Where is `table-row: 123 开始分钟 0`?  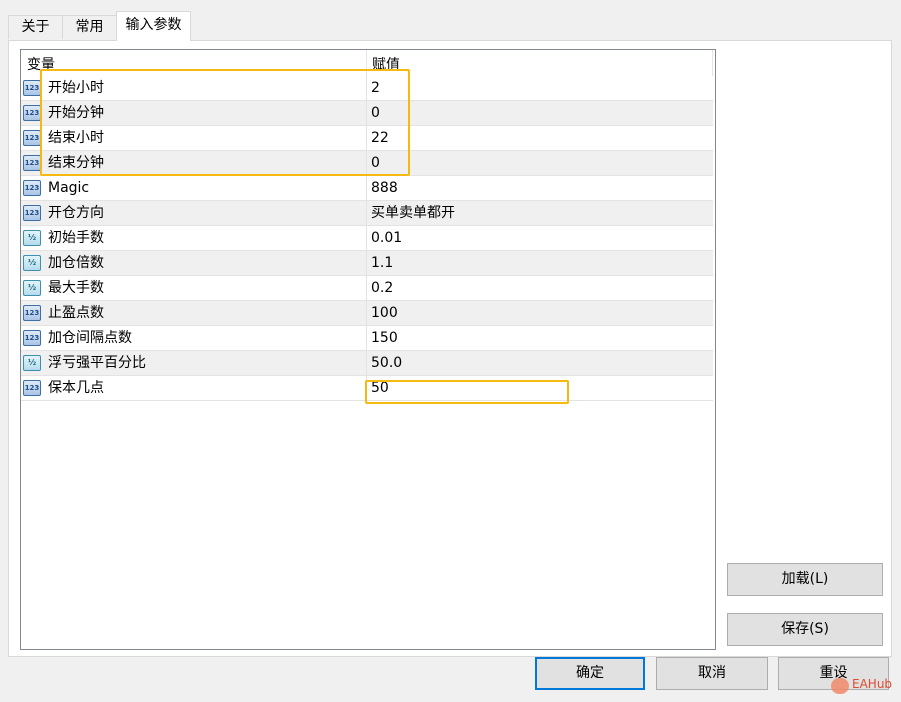
table-row: 123 开始分钟 0 is located at coordinates (367, 113).